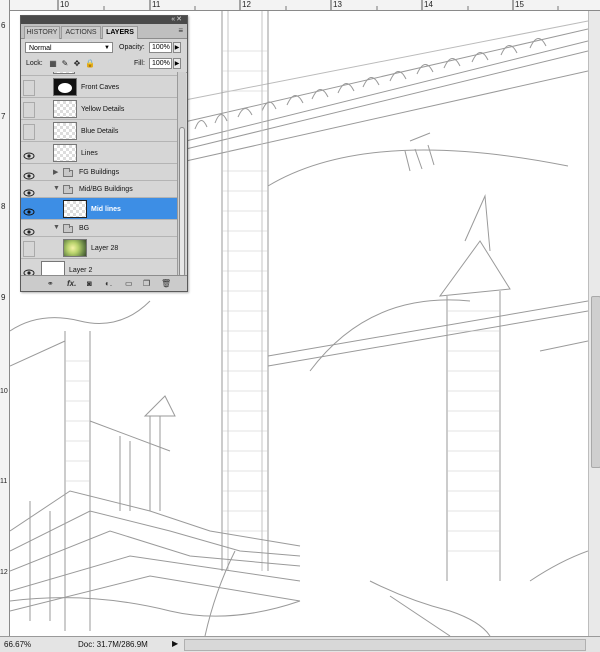 The height and width of the screenshot is (652, 600). I want to click on zoom-level: 66.67%, so click(17, 644).